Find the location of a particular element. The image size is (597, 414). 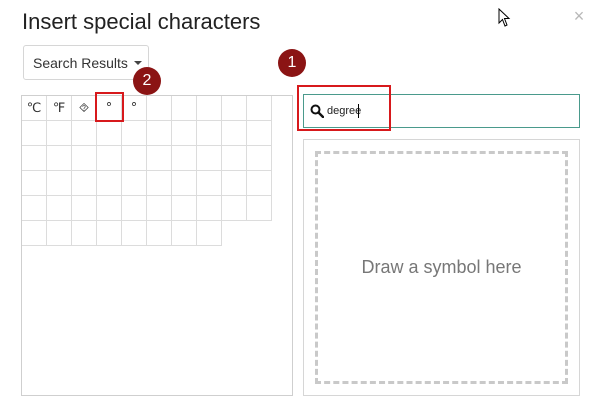

step-badge-1: 1 is located at coordinates (292, 63).